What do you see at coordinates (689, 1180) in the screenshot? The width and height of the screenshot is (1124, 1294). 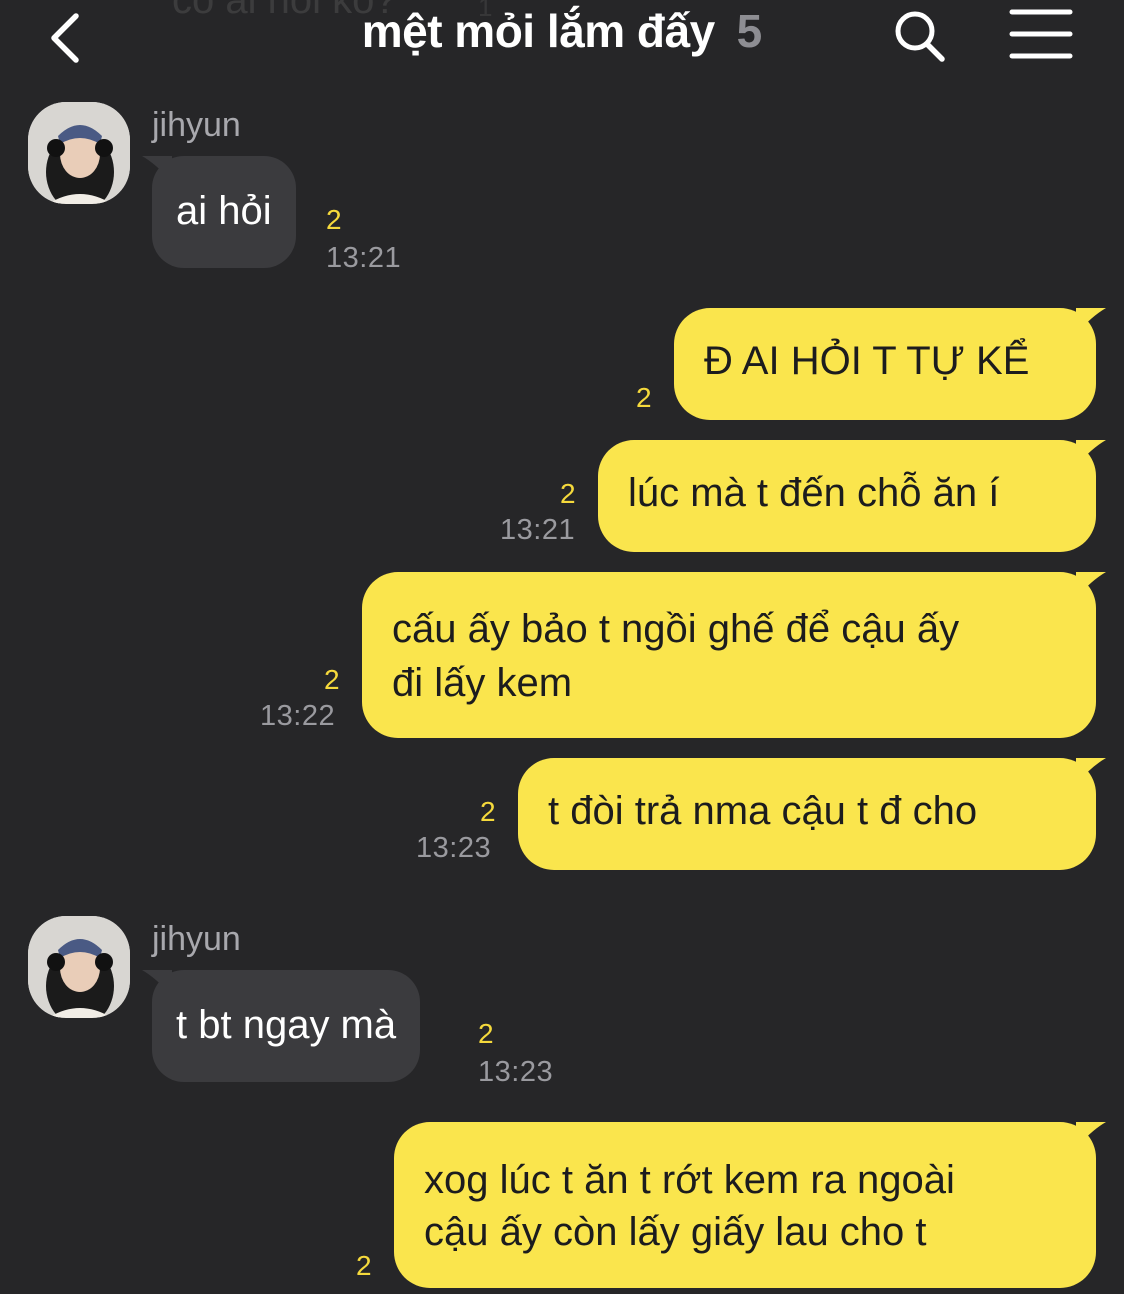 I see `message-text-line: xog lúc t ăn t rớt kem ra ngoài` at bounding box center [689, 1180].